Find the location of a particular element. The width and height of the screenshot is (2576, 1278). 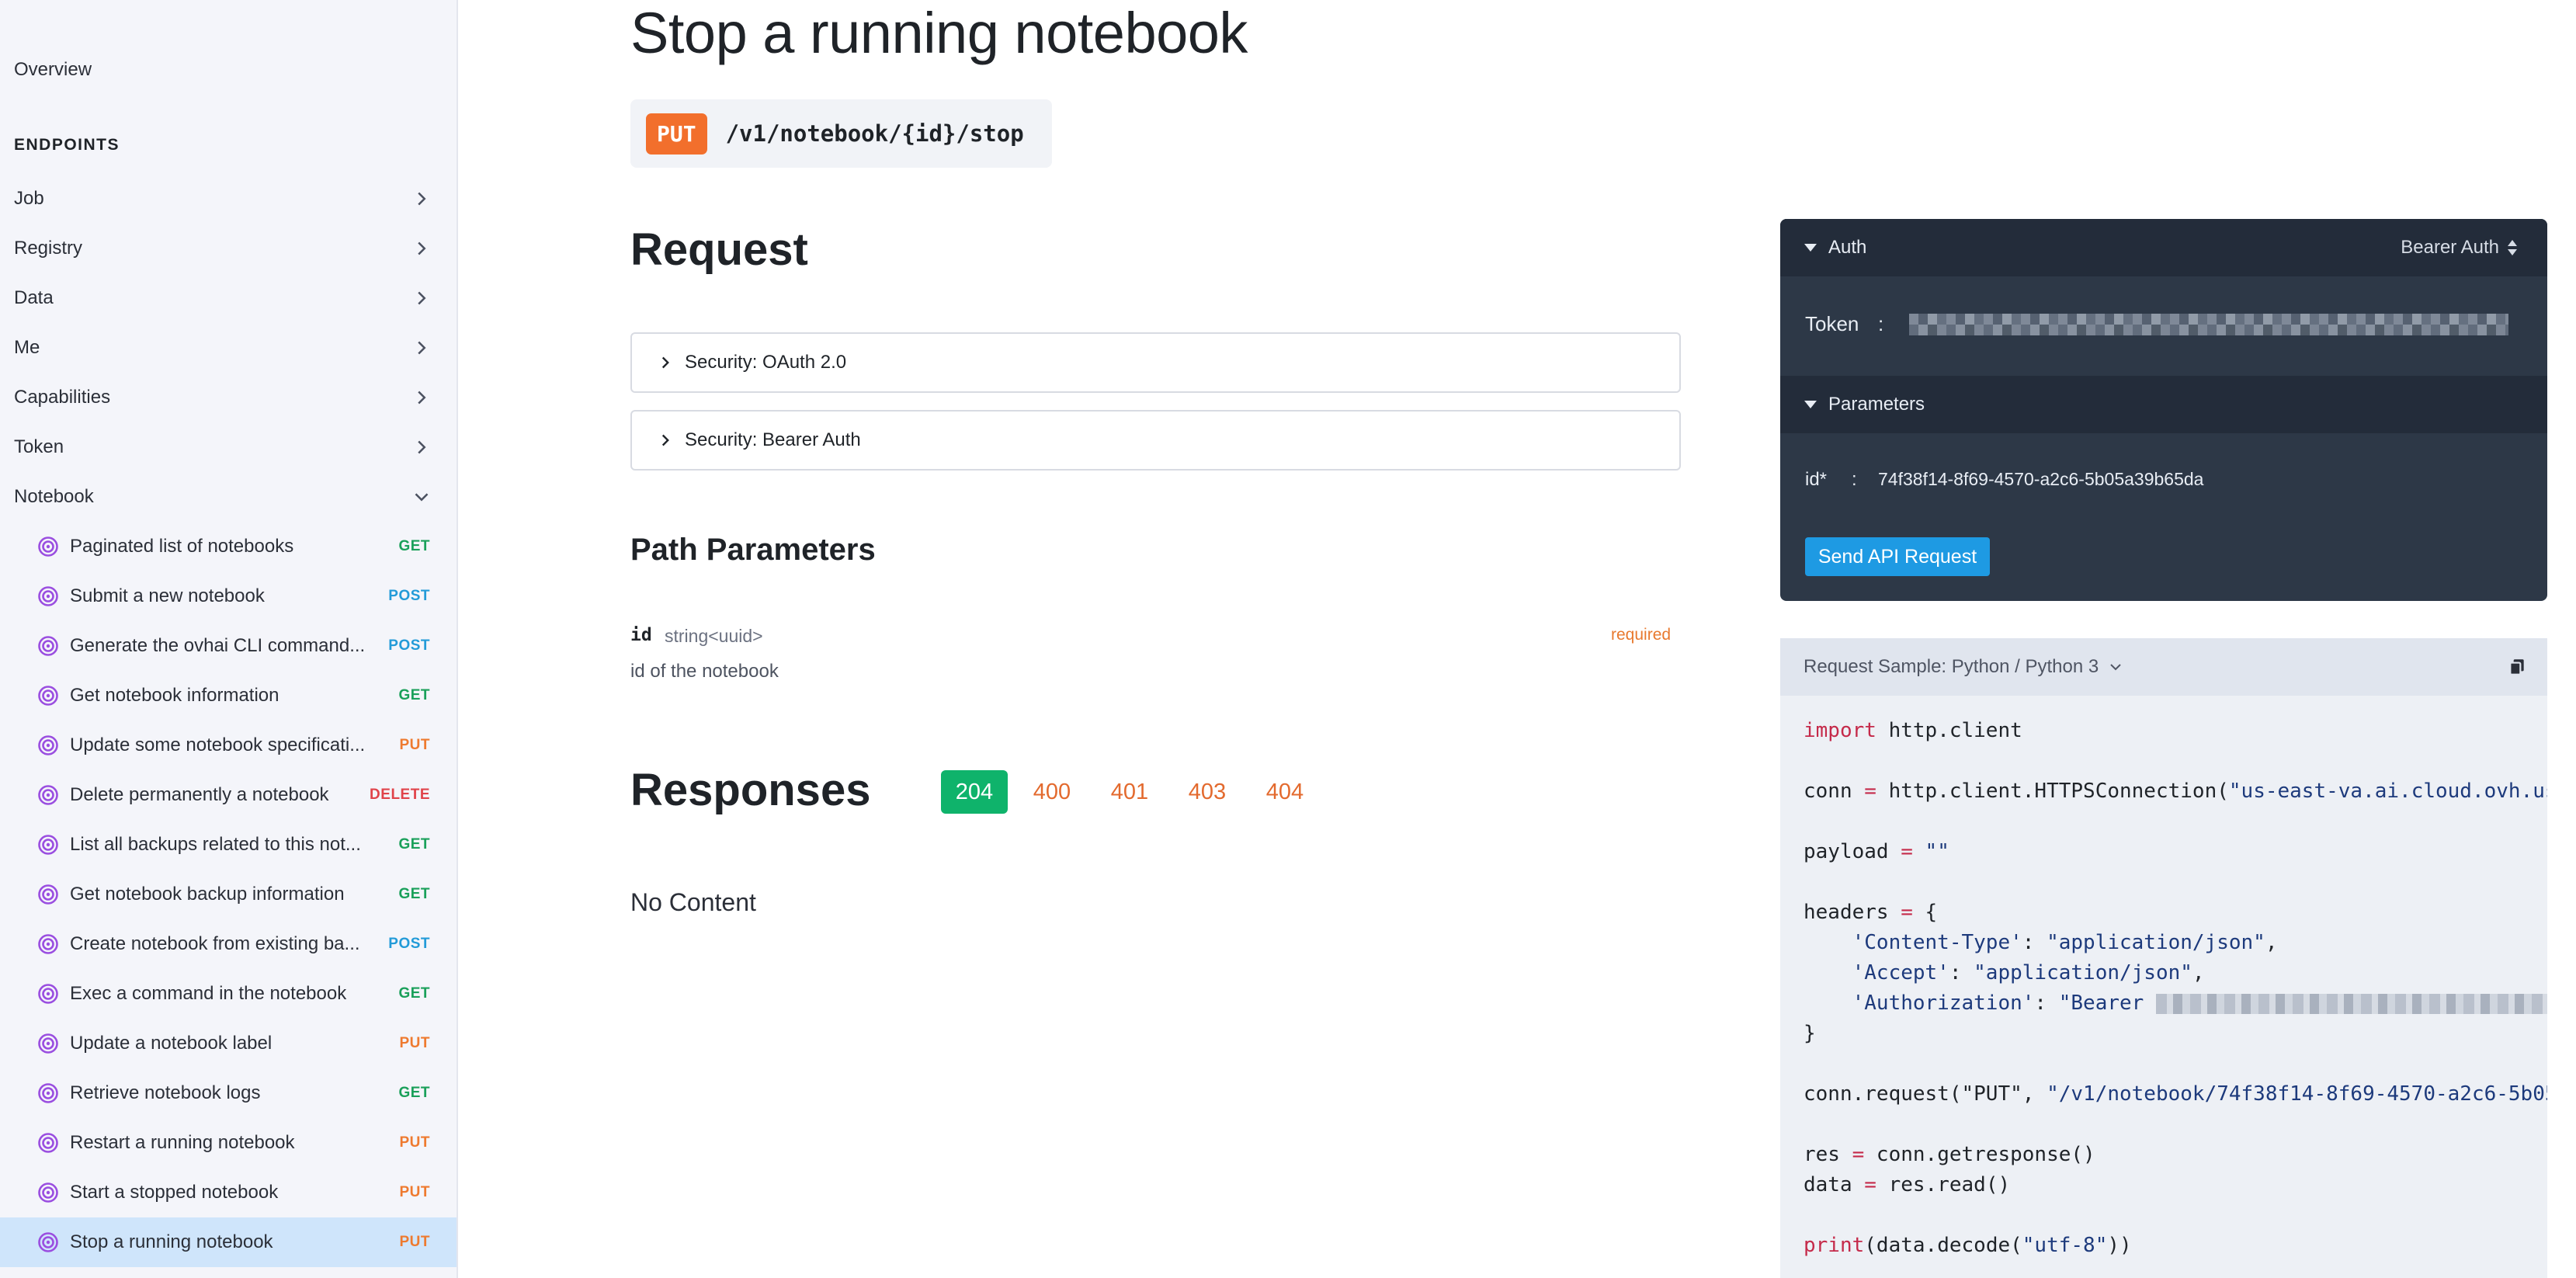

auth-label: Auth is located at coordinates (1847, 247).